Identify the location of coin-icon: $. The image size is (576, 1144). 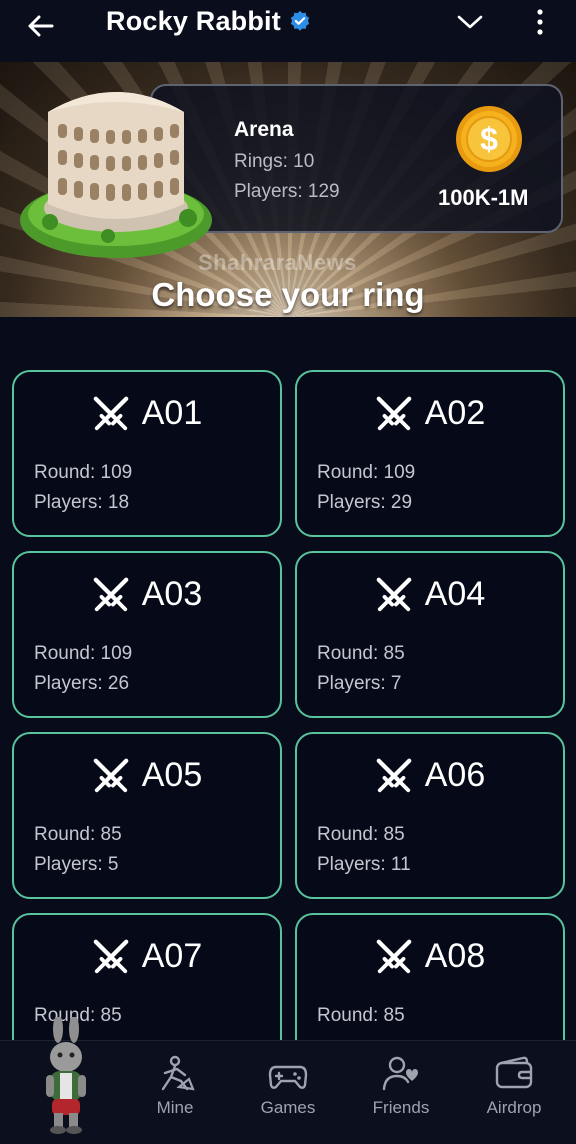
(489, 139).